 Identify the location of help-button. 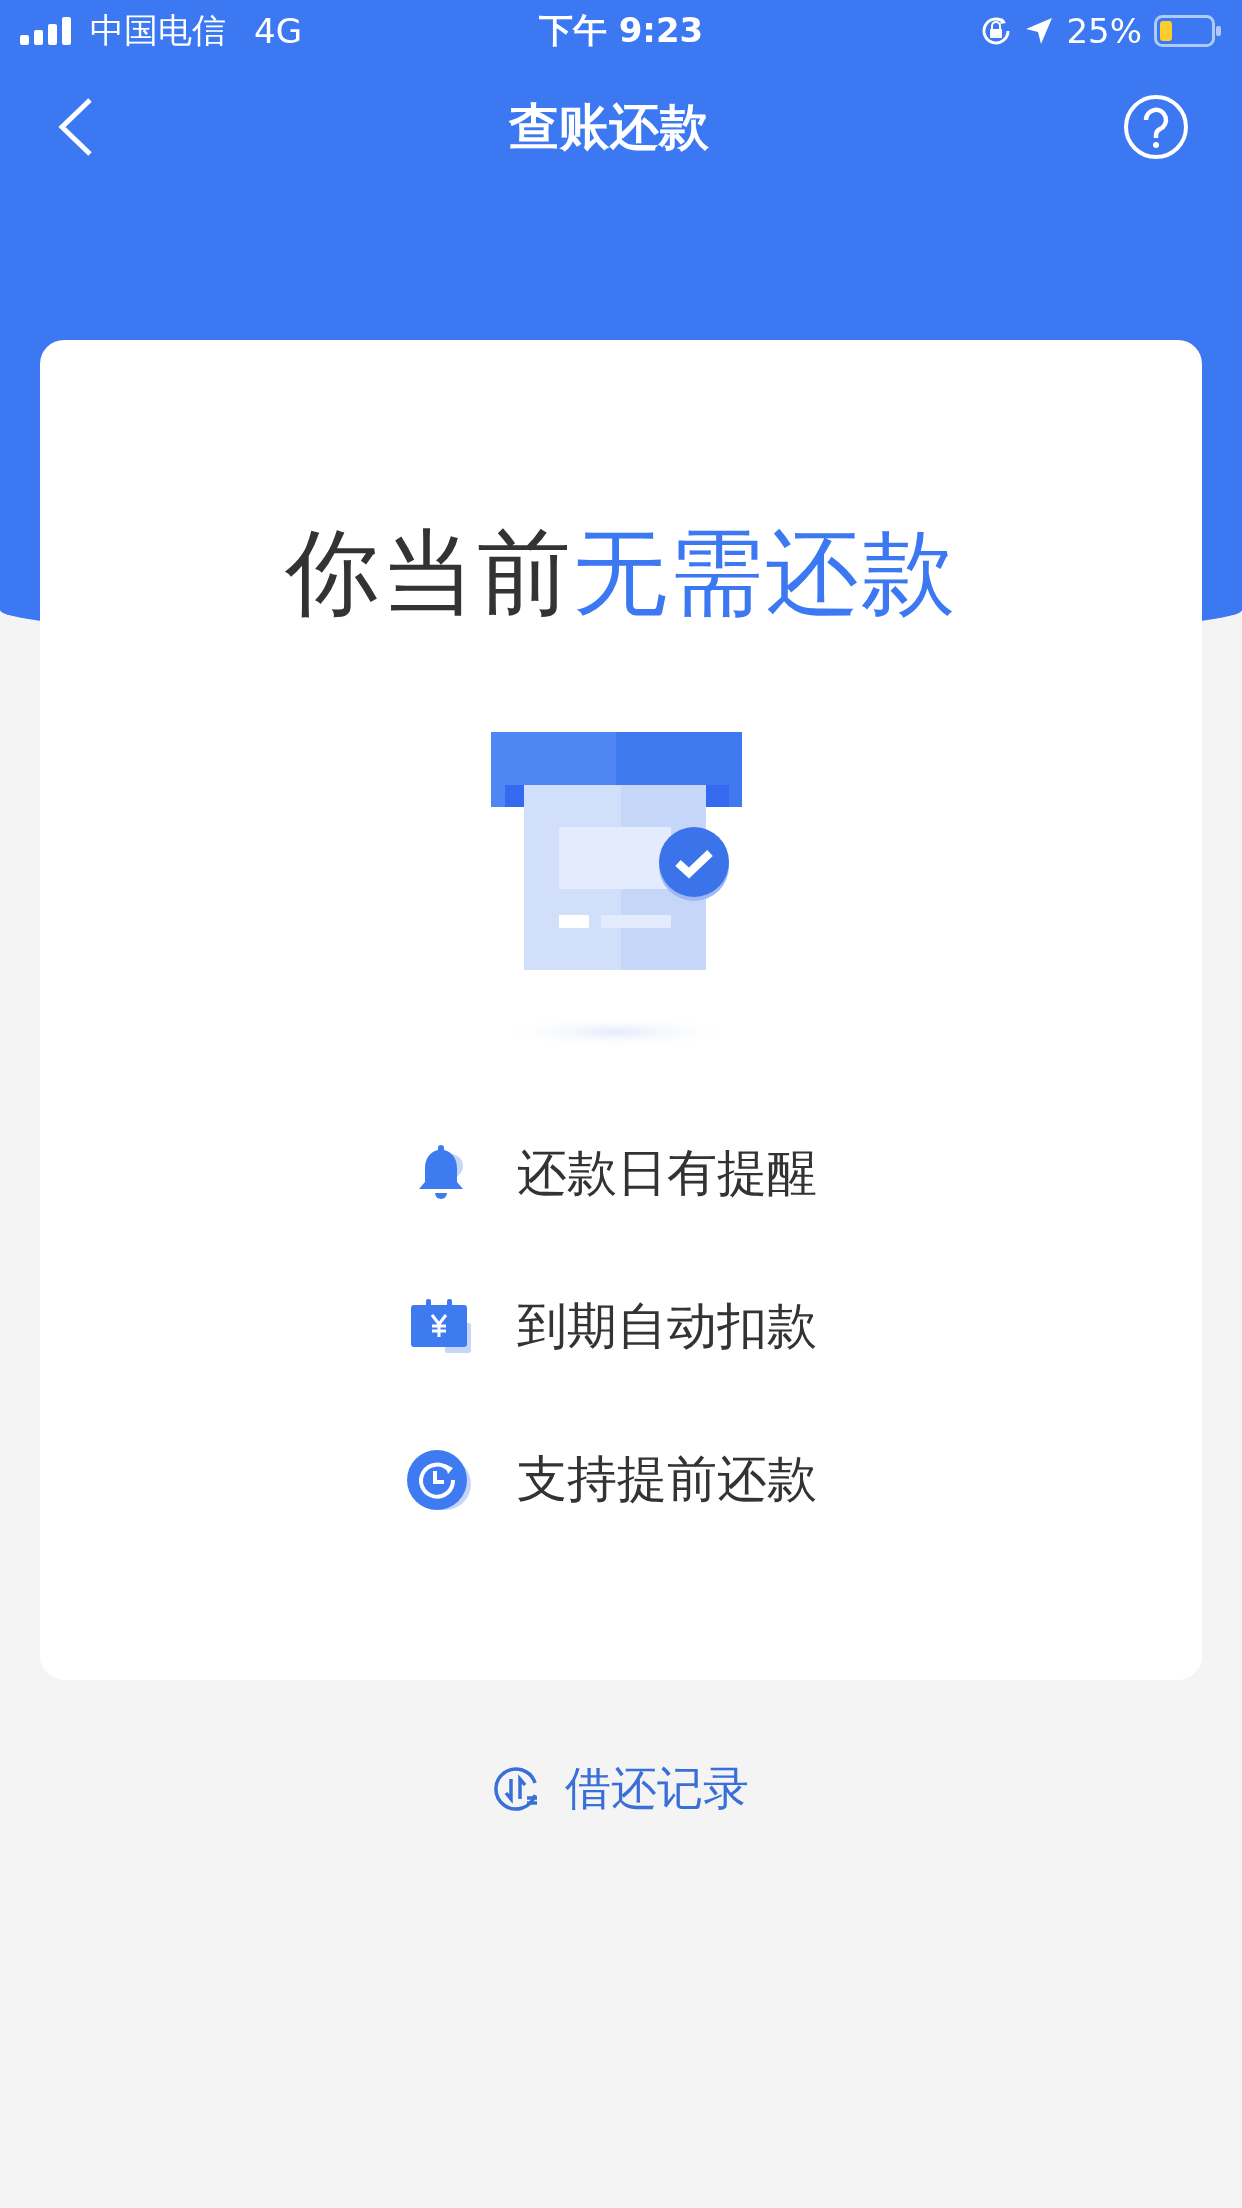
(1156, 127).